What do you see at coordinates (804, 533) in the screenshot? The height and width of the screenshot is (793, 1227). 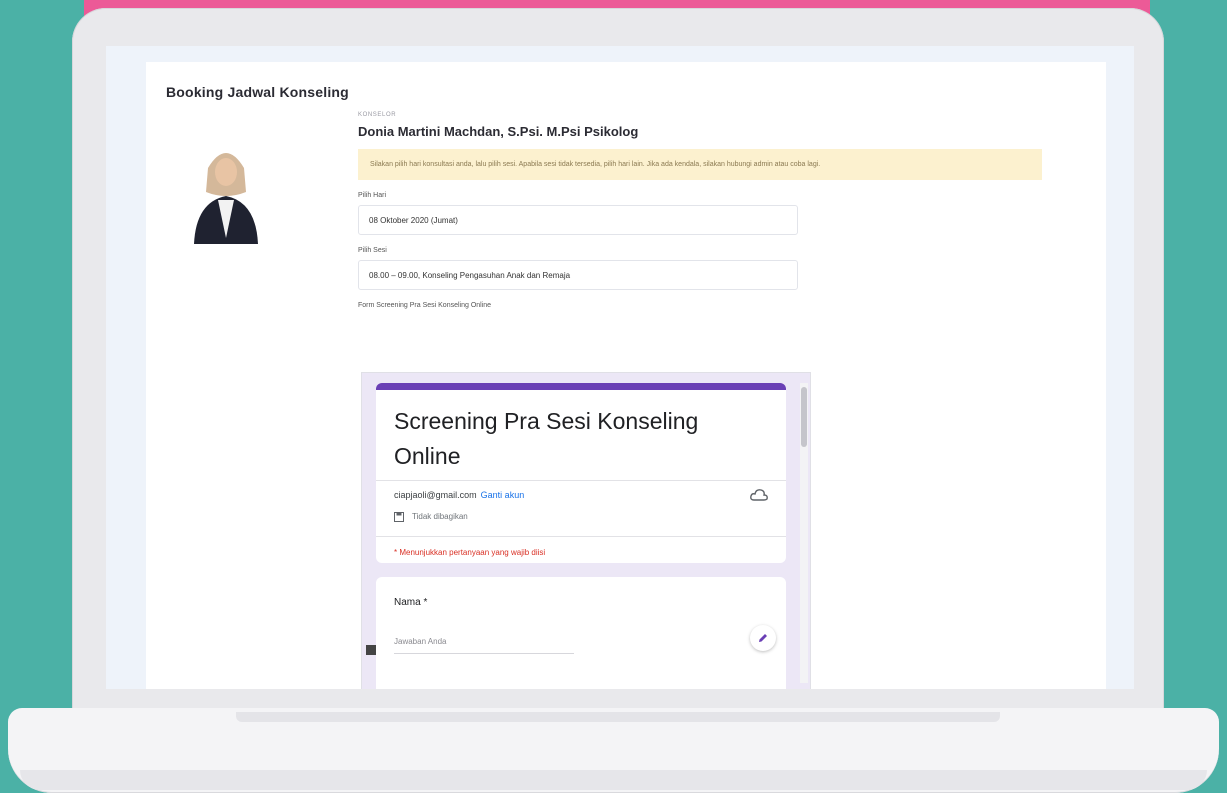 I see `embed-scrollbar` at bounding box center [804, 533].